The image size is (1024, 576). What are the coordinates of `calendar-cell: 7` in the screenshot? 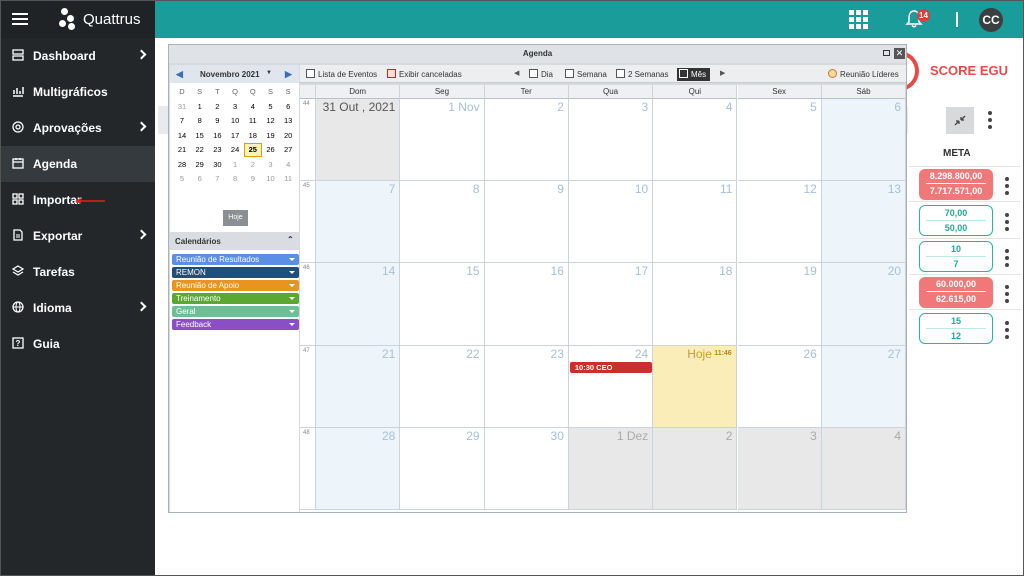 It's located at (358, 222).